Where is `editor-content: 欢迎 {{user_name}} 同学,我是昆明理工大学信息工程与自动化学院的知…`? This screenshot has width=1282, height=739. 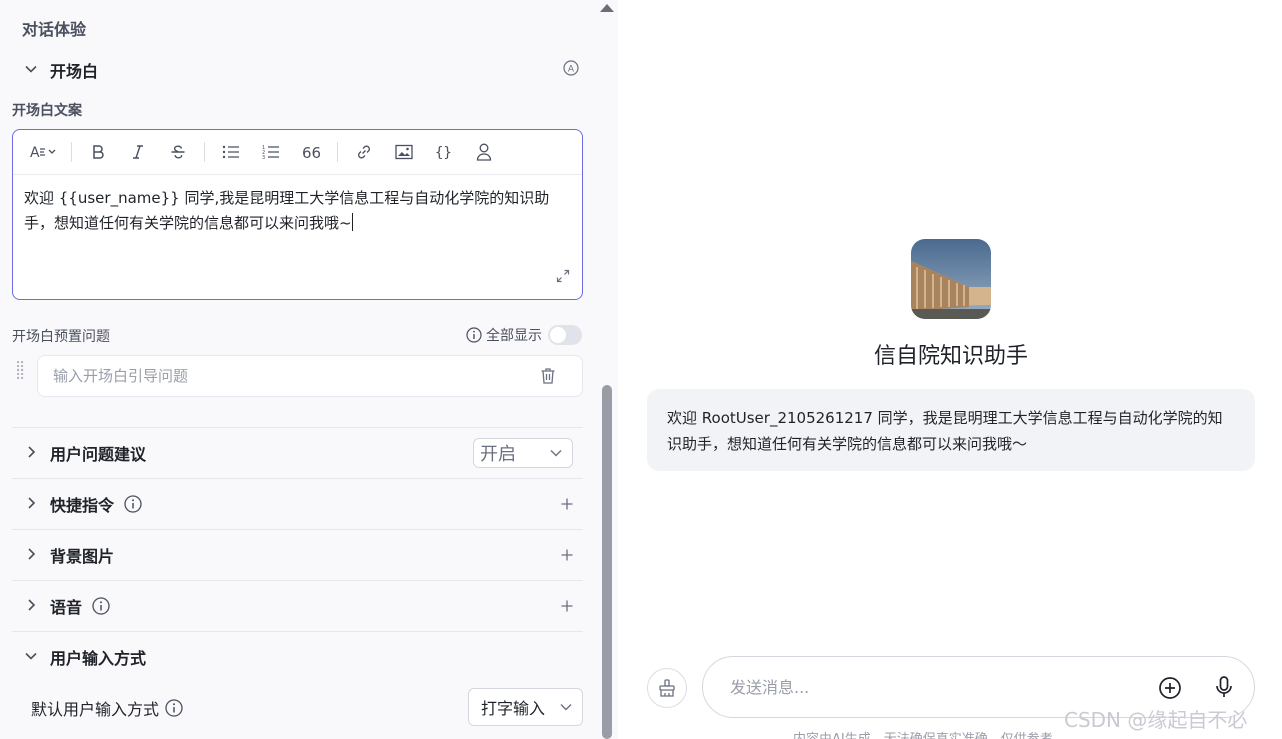 editor-content: 欢迎 {{user_name}} 同学,我是昆明理工大学信息工程与自动化学院的知… is located at coordinates (300, 211).